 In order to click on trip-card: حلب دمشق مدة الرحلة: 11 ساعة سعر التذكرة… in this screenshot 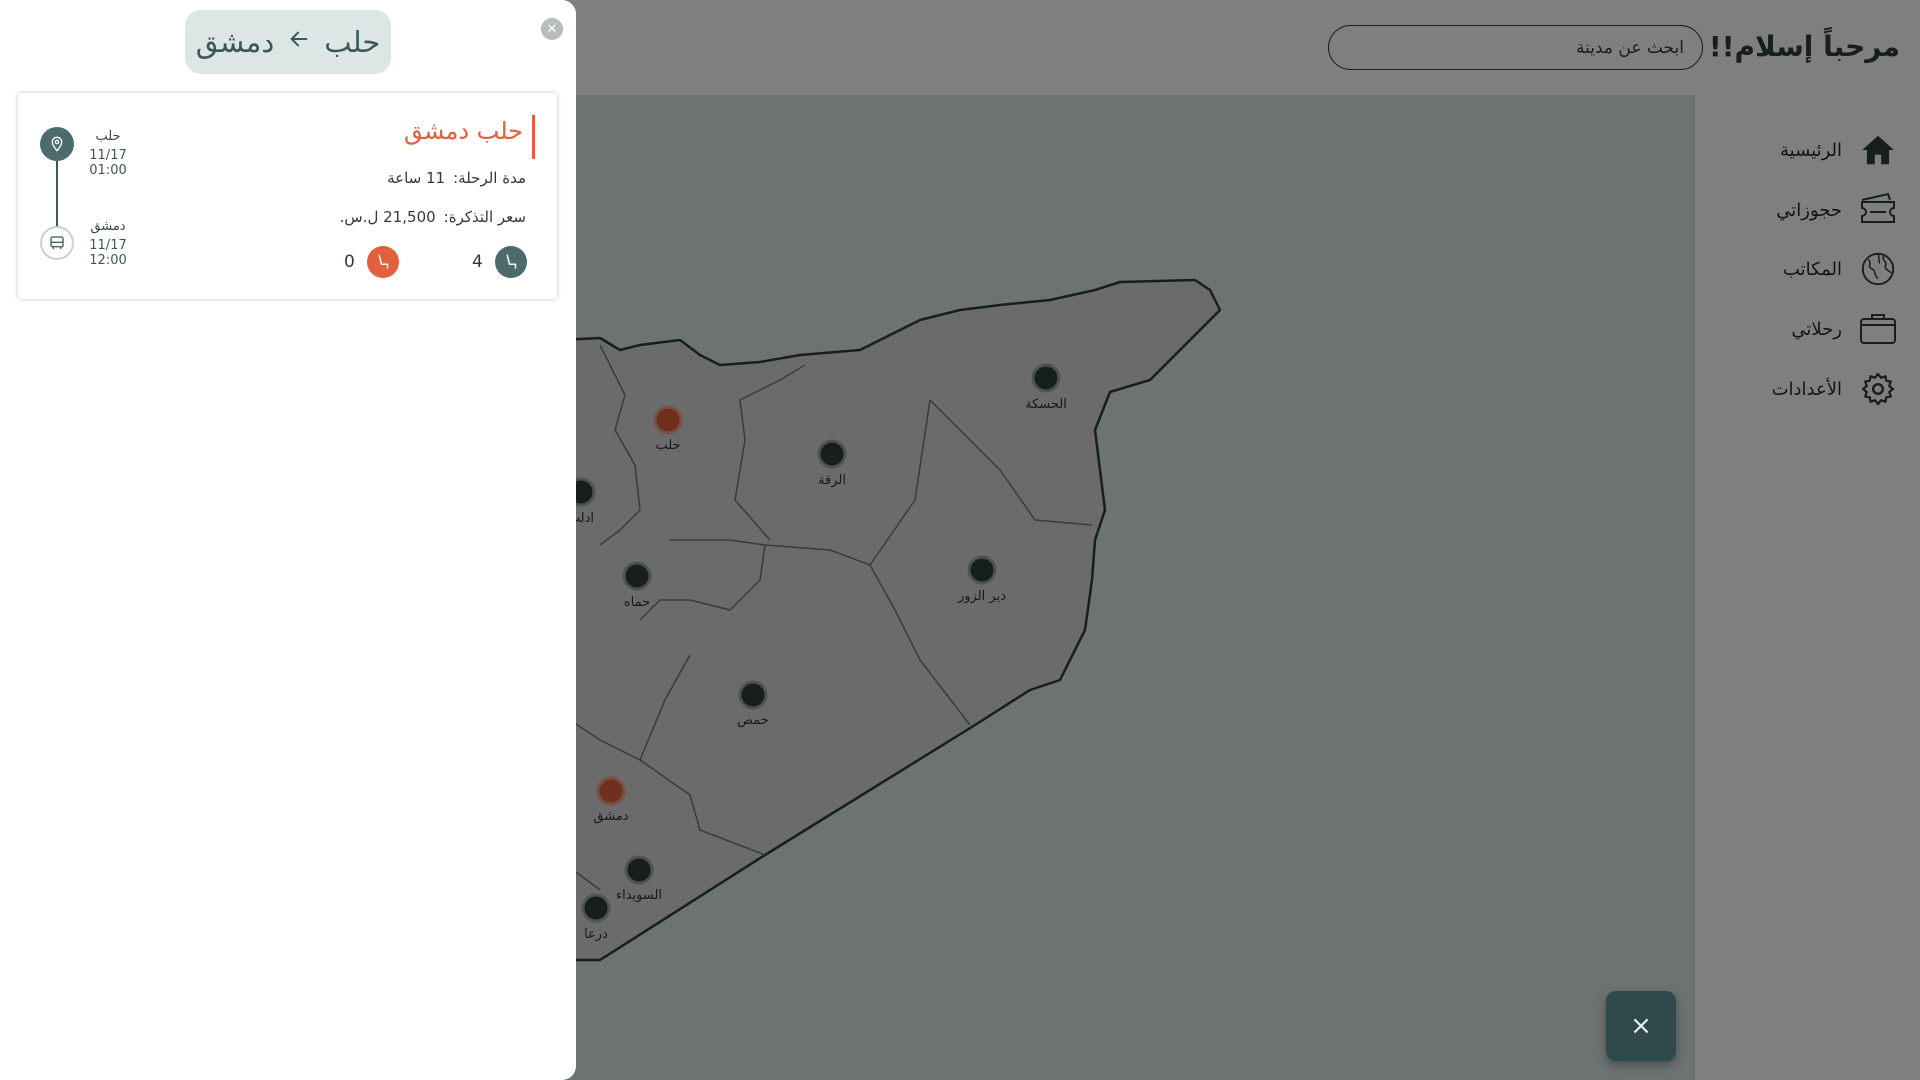, I will do `click(287, 196)`.